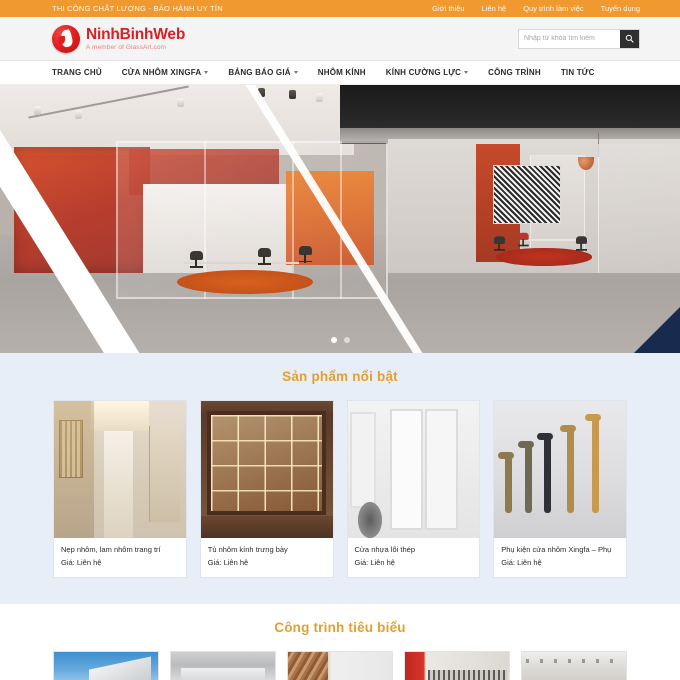  Describe the element at coordinates (413, 469) in the screenshot. I see `white-french-doors-image` at that location.